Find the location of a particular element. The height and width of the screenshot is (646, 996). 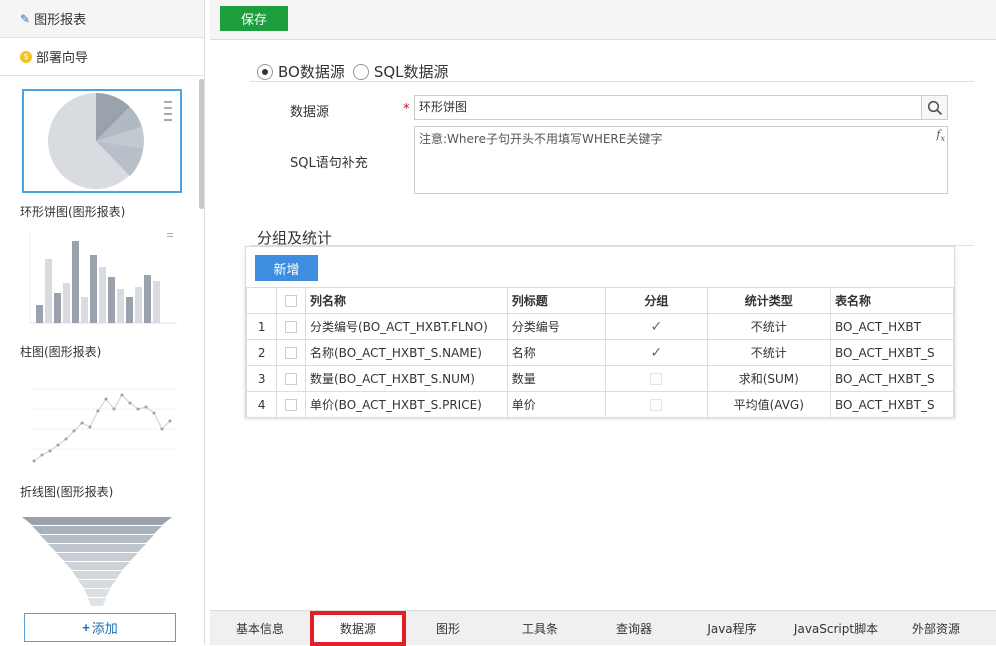

line-chart-icon is located at coordinates (103, 425).